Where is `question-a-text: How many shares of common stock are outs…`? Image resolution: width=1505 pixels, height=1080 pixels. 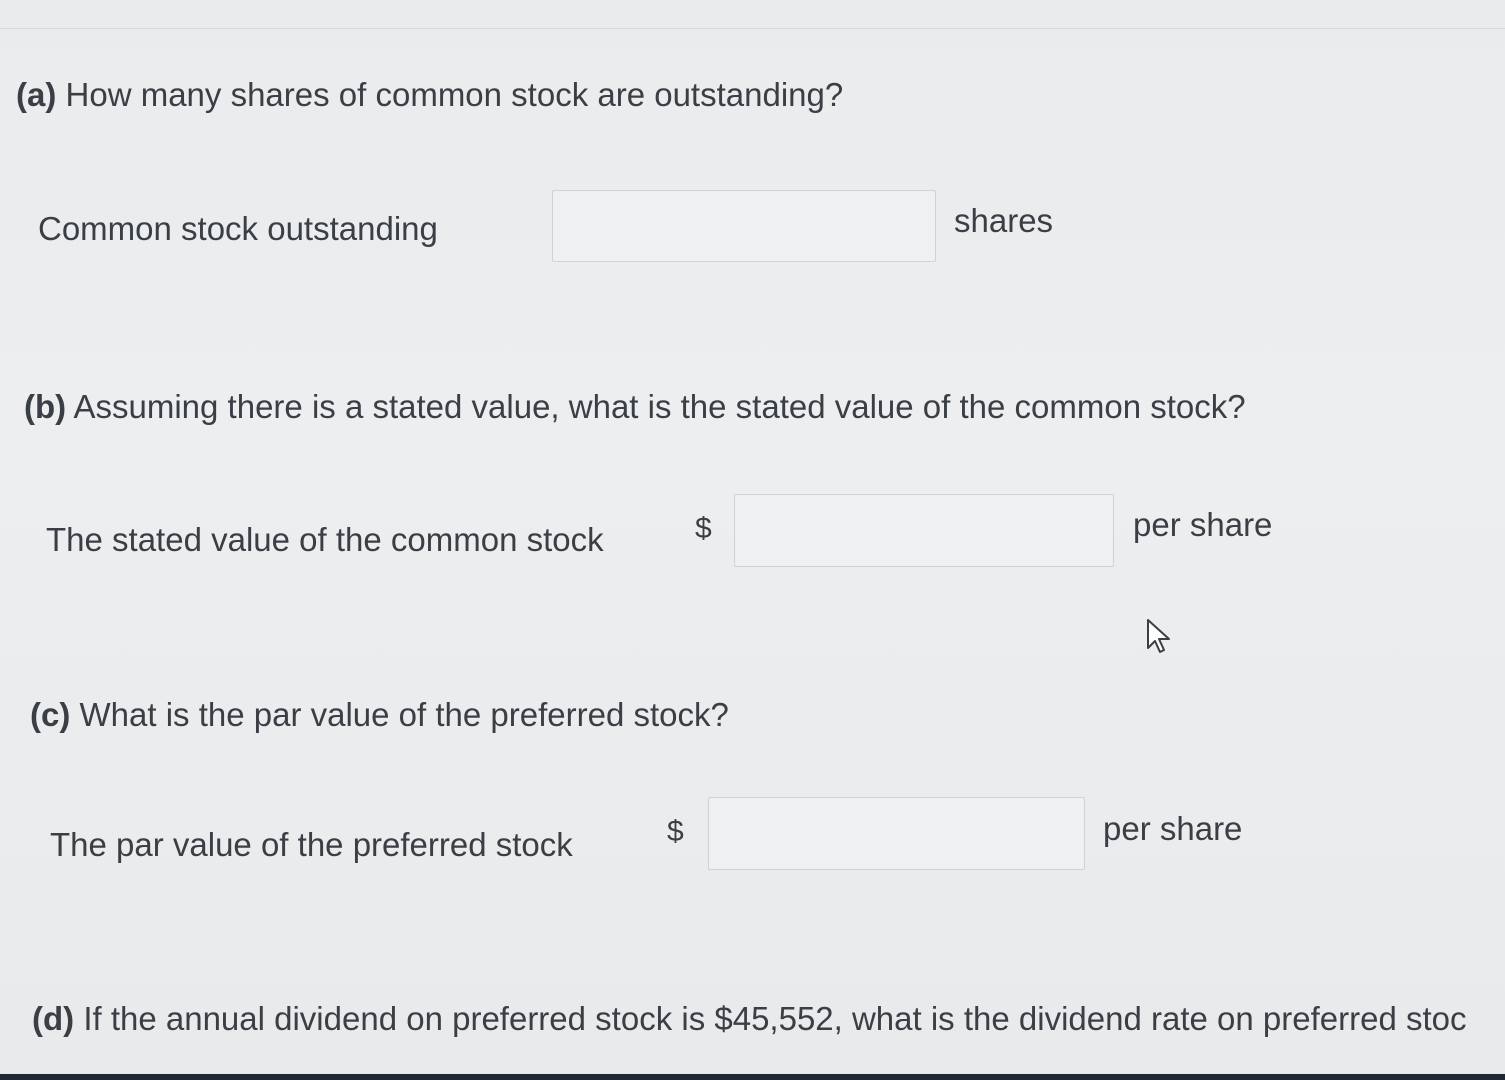
question-a-text: How many shares of common stock are outs… is located at coordinates (454, 94).